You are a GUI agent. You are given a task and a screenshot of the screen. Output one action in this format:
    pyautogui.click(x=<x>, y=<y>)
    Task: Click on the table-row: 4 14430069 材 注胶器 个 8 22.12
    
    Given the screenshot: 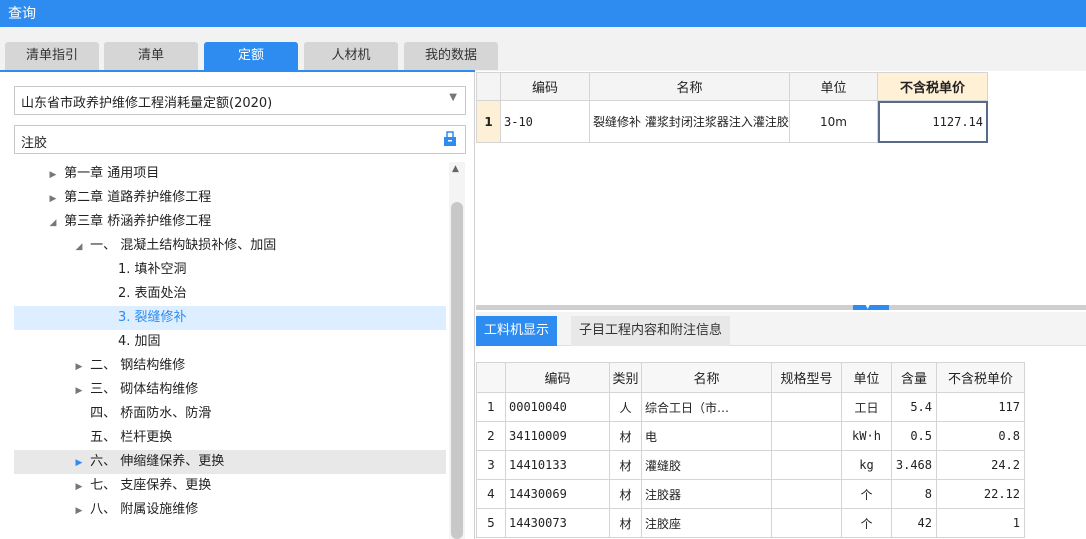 What is the action you would take?
    pyautogui.click(x=750, y=494)
    